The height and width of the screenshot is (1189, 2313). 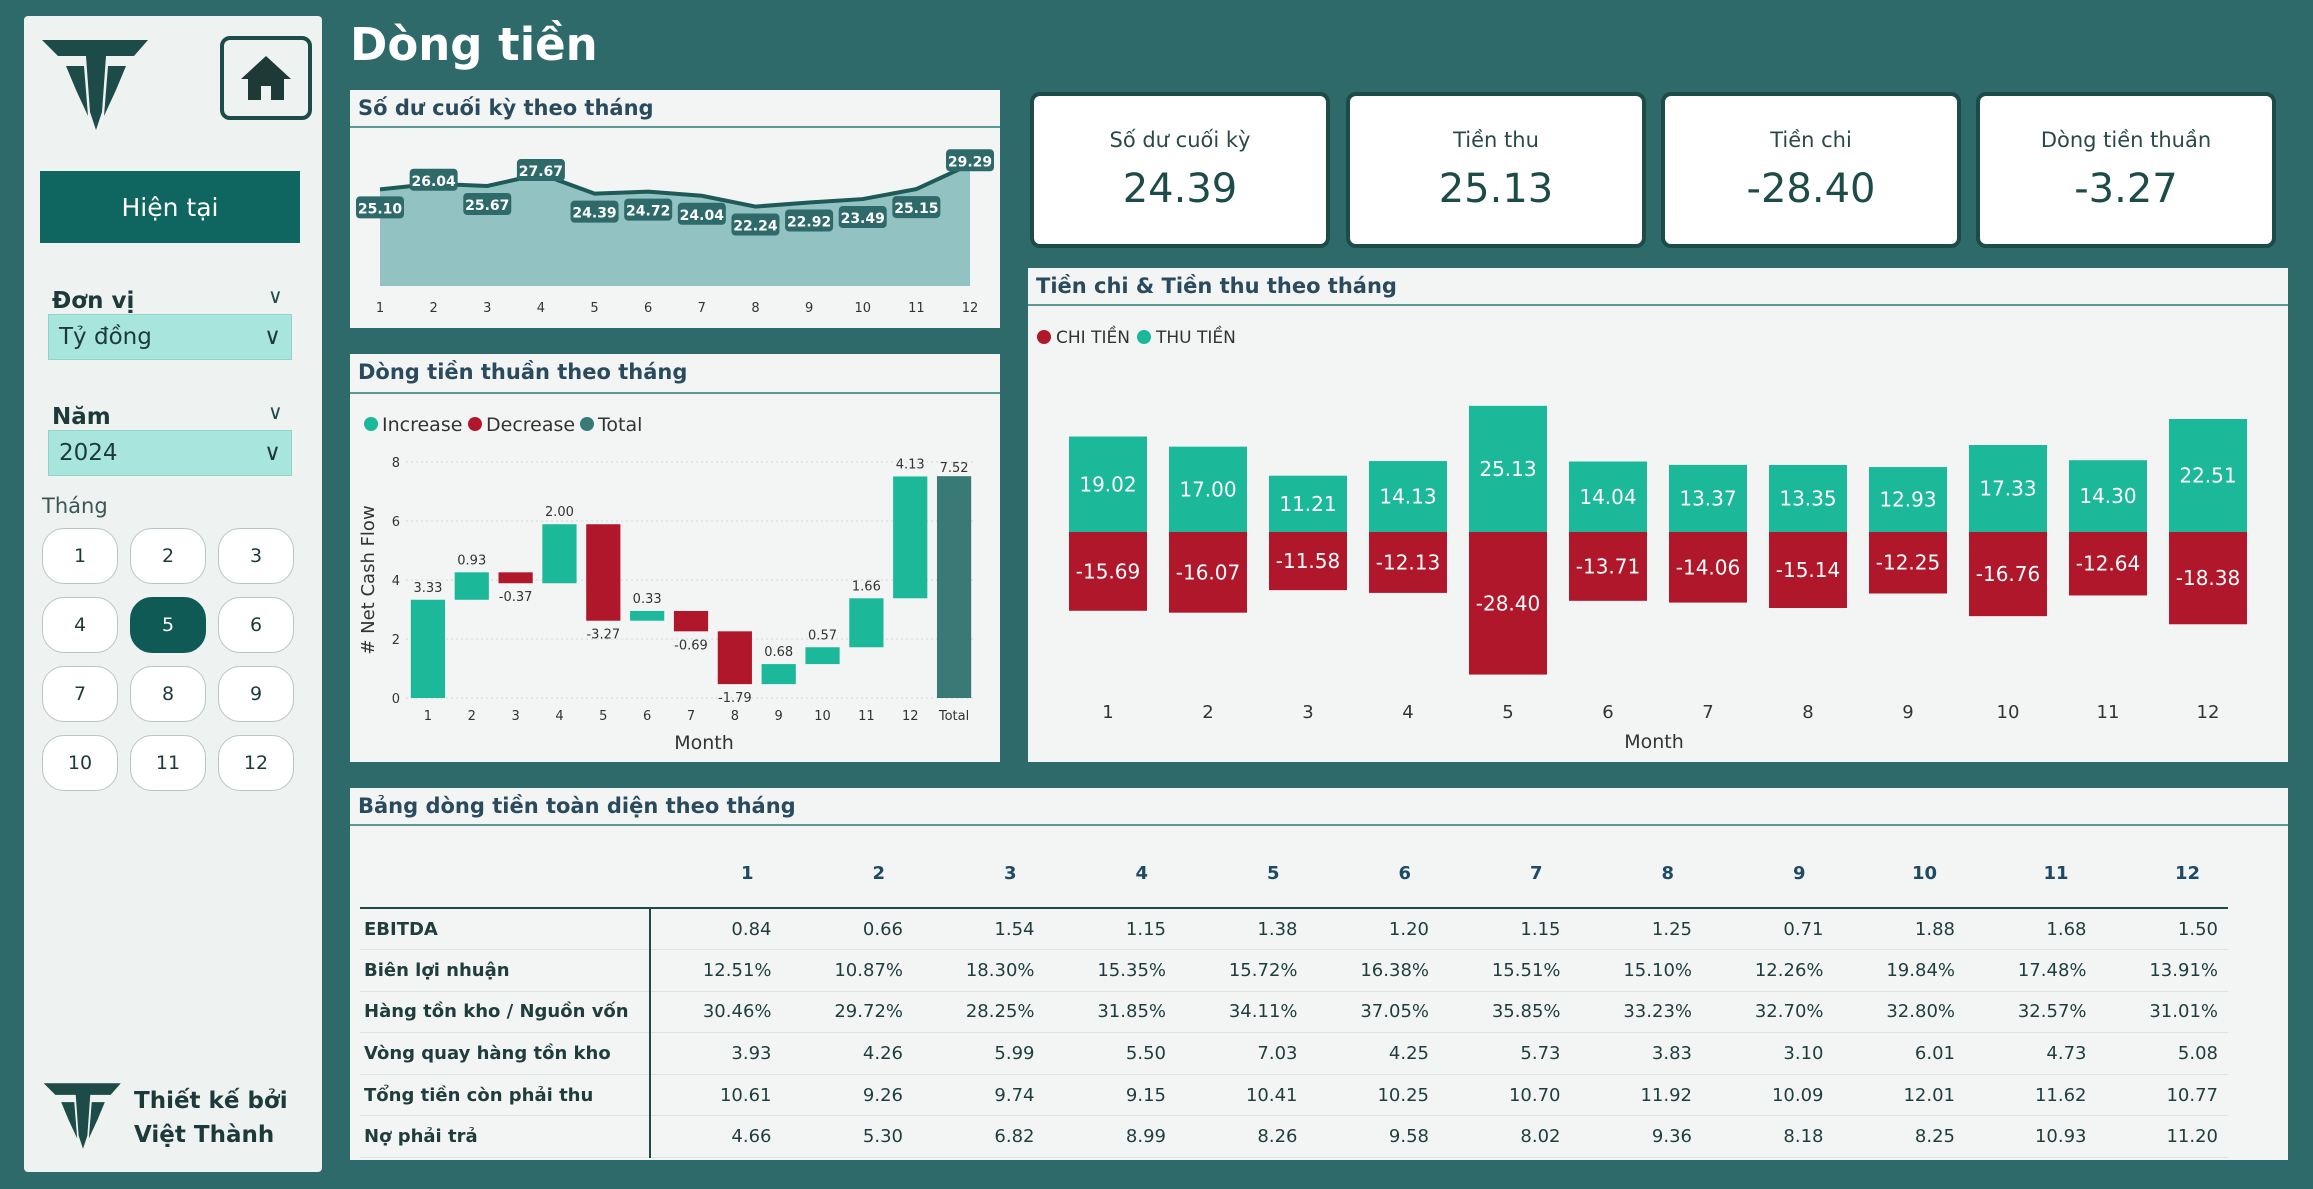 What do you see at coordinates (648, 308) in the screenshot?
I see `x-tick-label: 6` at bounding box center [648, 308].